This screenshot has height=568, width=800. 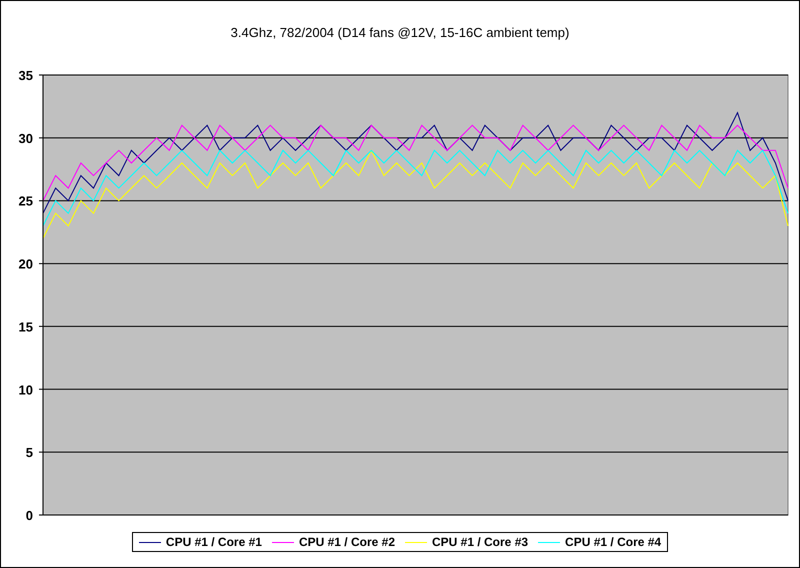 I want to click on legend-label: CPU #1 / Core #4, so click(x=613, y=542).